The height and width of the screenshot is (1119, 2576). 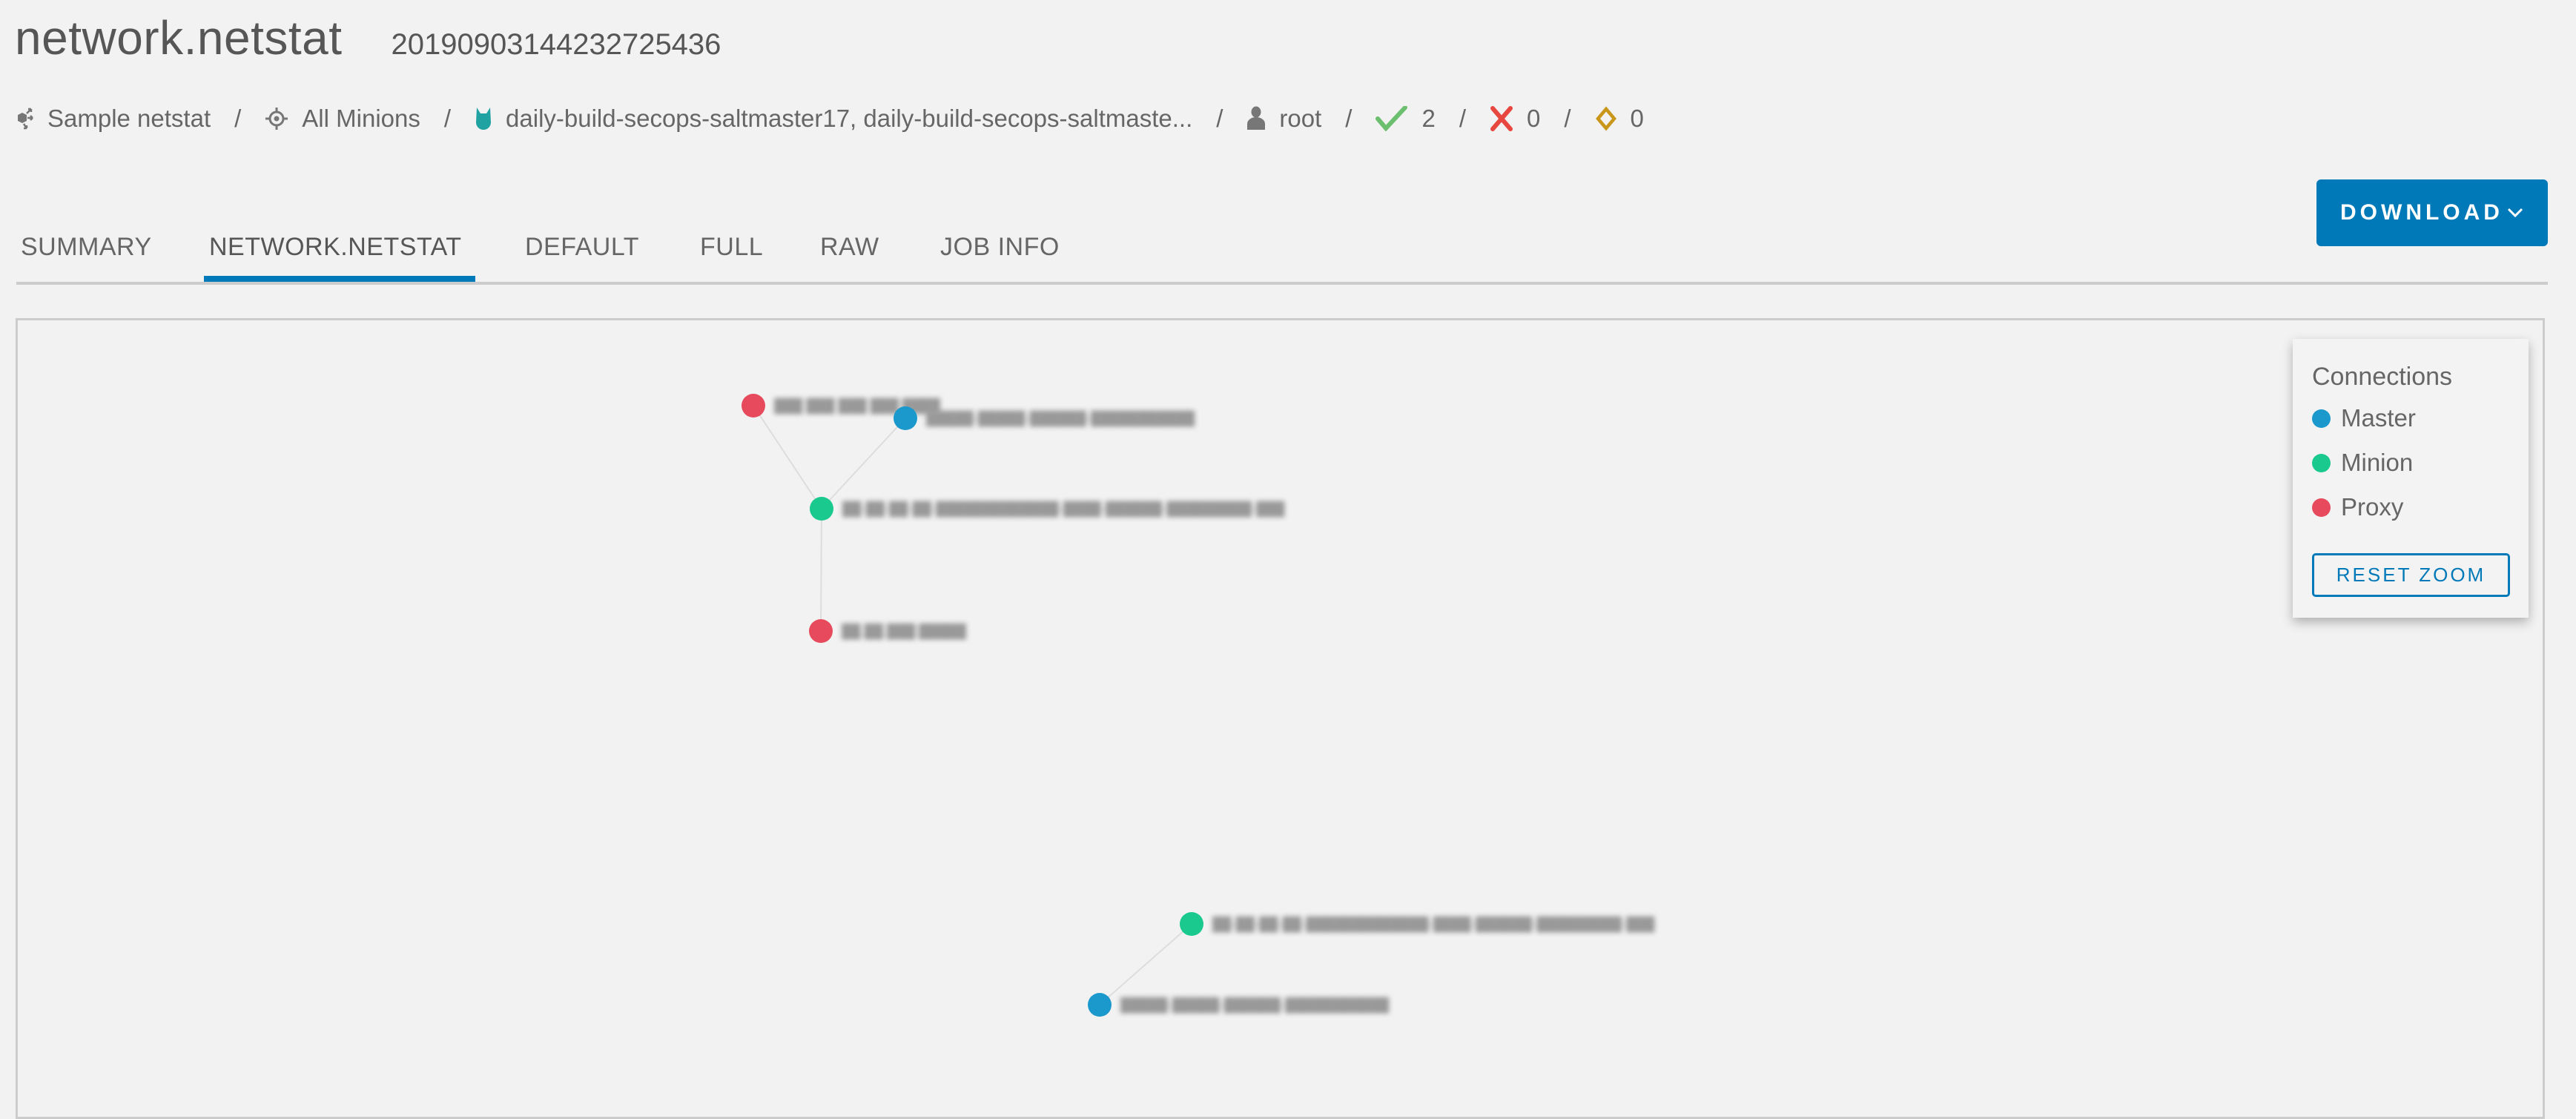 I want to click on user-name: root, so click(x=1300, y=118).